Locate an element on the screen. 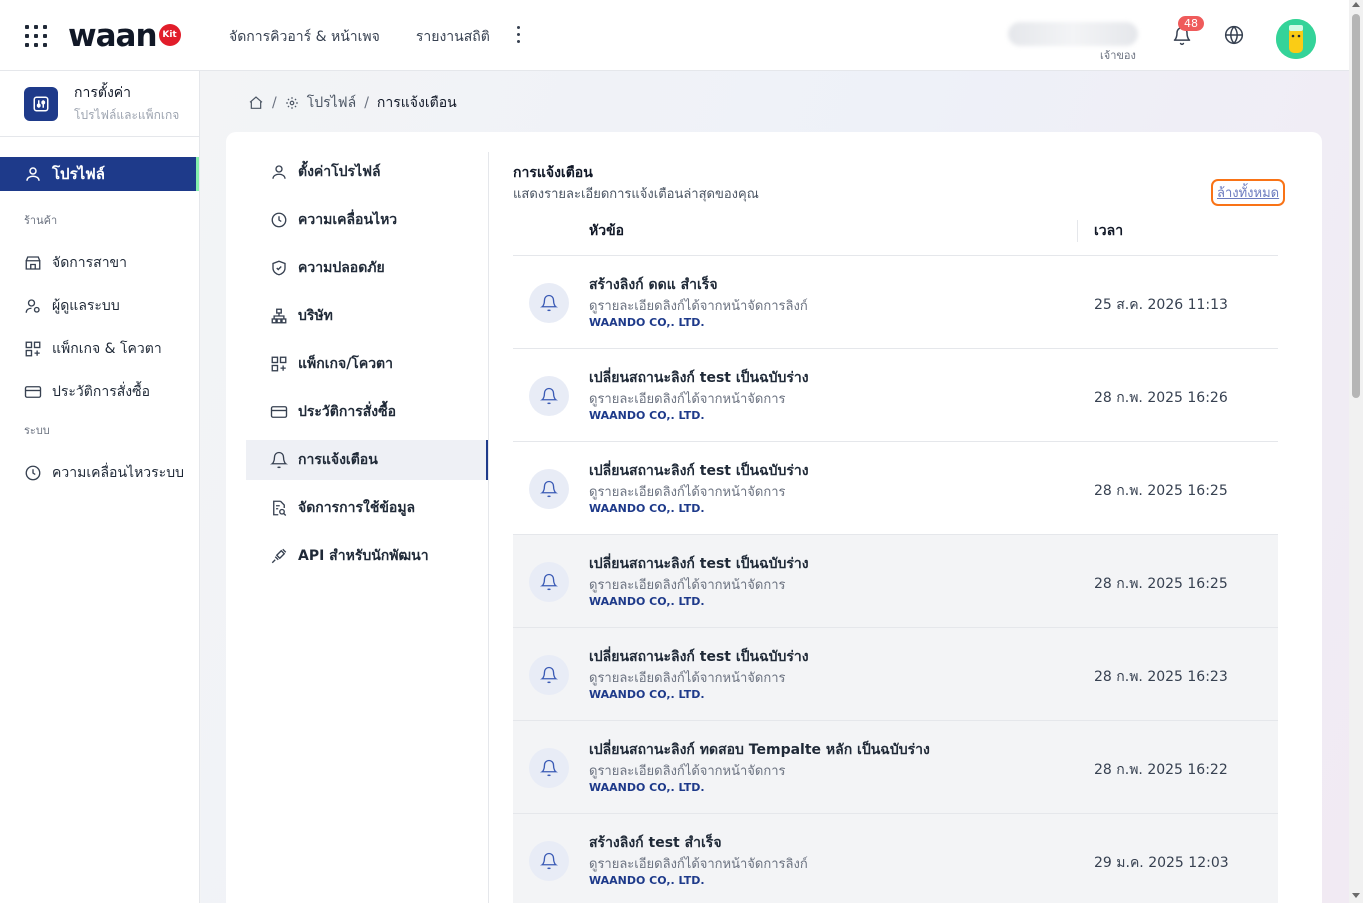 The image size is (1363, 903). apps-grid-icon is located at coordinates (36, 36).